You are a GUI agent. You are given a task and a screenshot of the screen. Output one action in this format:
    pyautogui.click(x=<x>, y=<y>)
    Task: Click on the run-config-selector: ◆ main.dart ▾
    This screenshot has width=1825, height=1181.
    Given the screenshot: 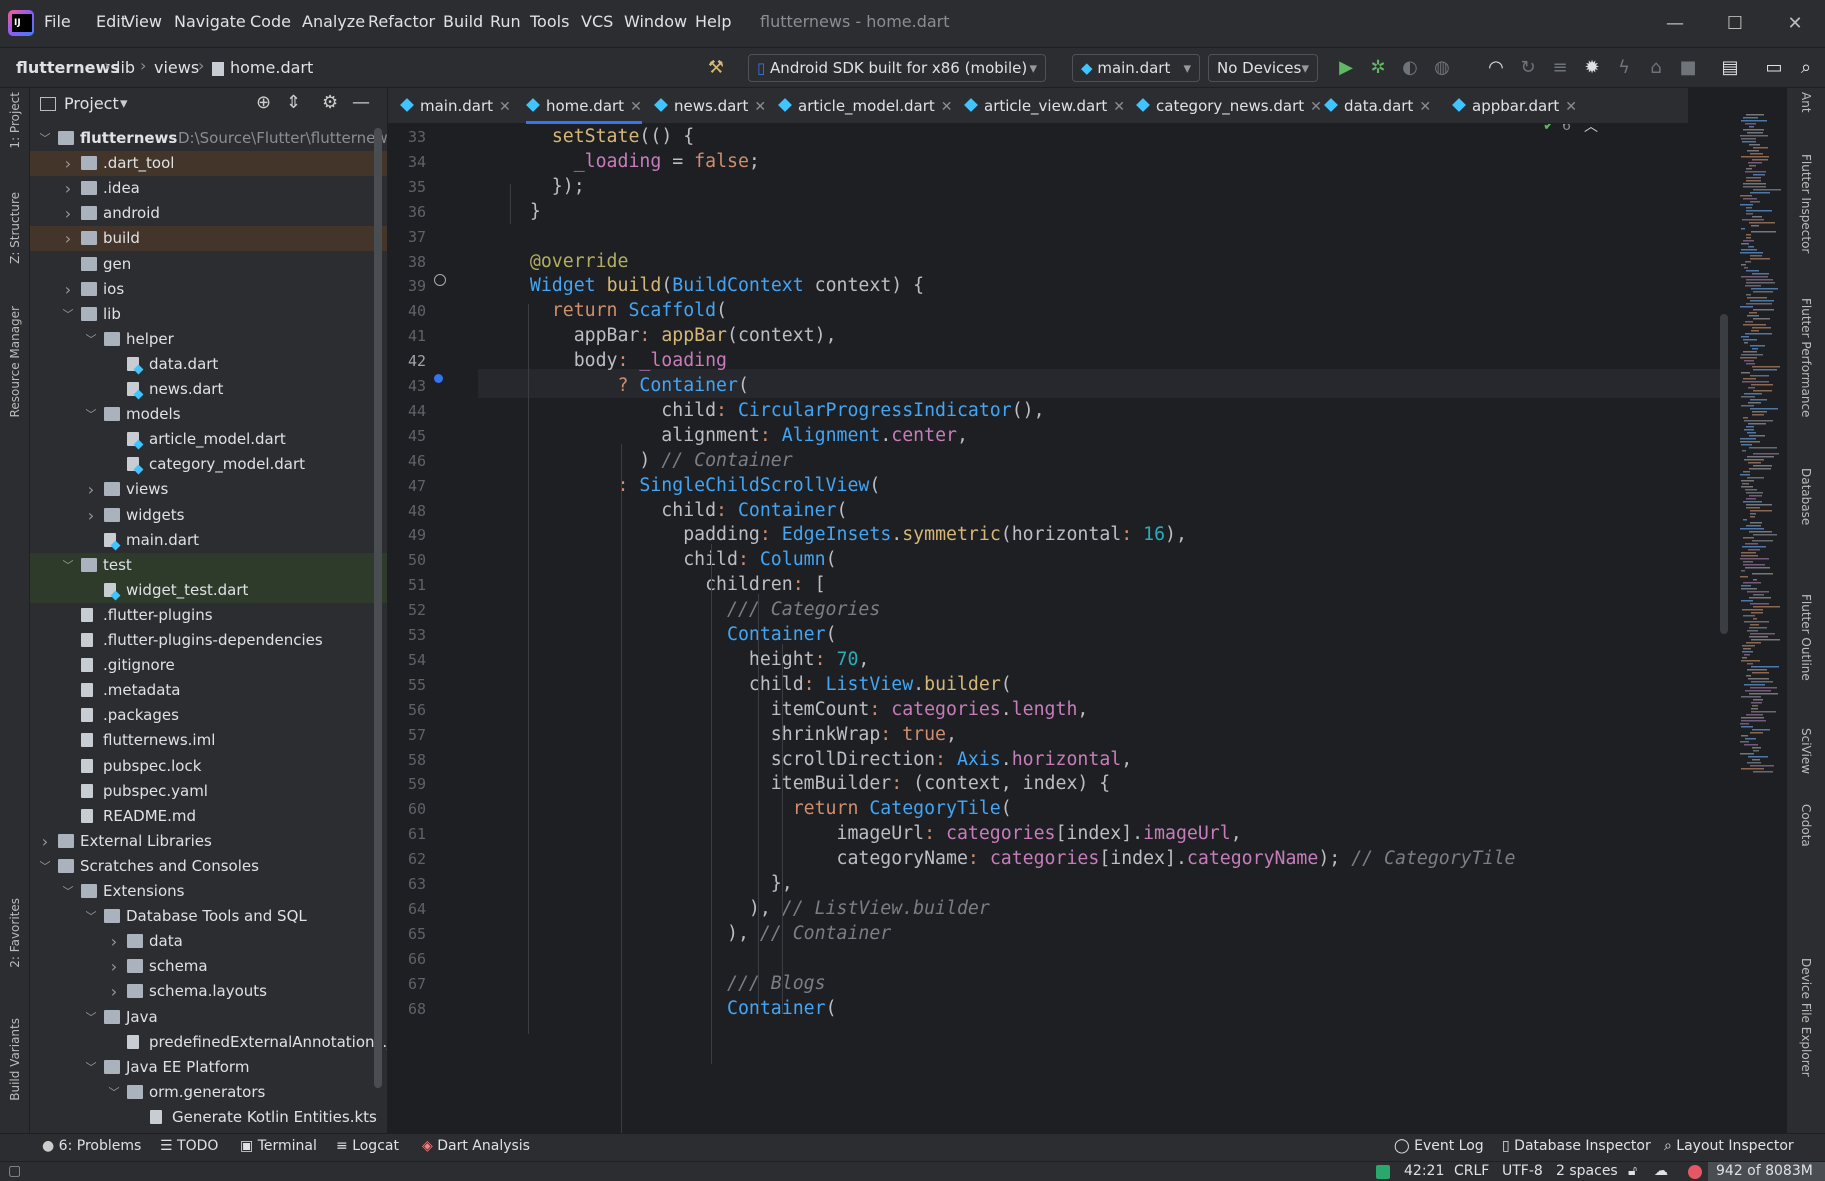 What is the action you would take?
    pyautogui.click(x=1136, y=68)
    